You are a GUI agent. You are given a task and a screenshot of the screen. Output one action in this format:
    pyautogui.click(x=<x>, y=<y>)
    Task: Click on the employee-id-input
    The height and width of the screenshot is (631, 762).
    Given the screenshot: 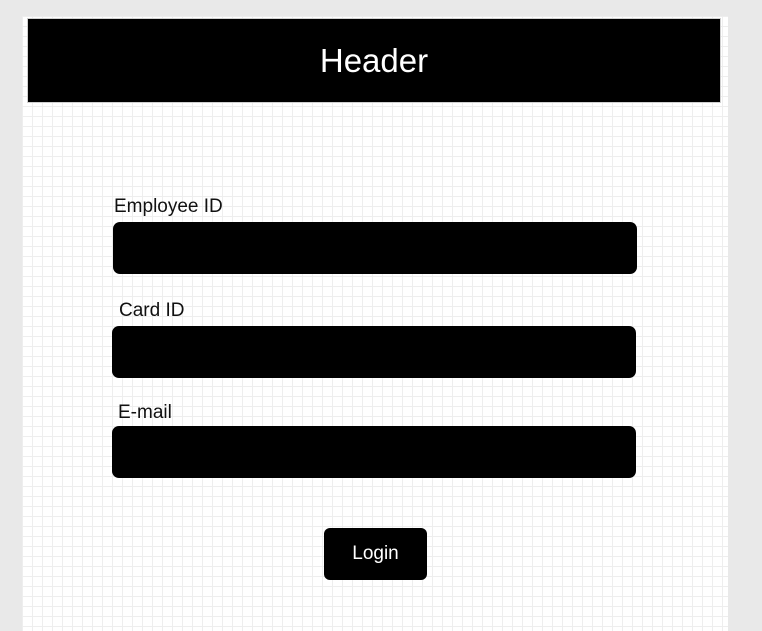 What is the action you would take?
    pyautogui.click(x=375, y=248)
    